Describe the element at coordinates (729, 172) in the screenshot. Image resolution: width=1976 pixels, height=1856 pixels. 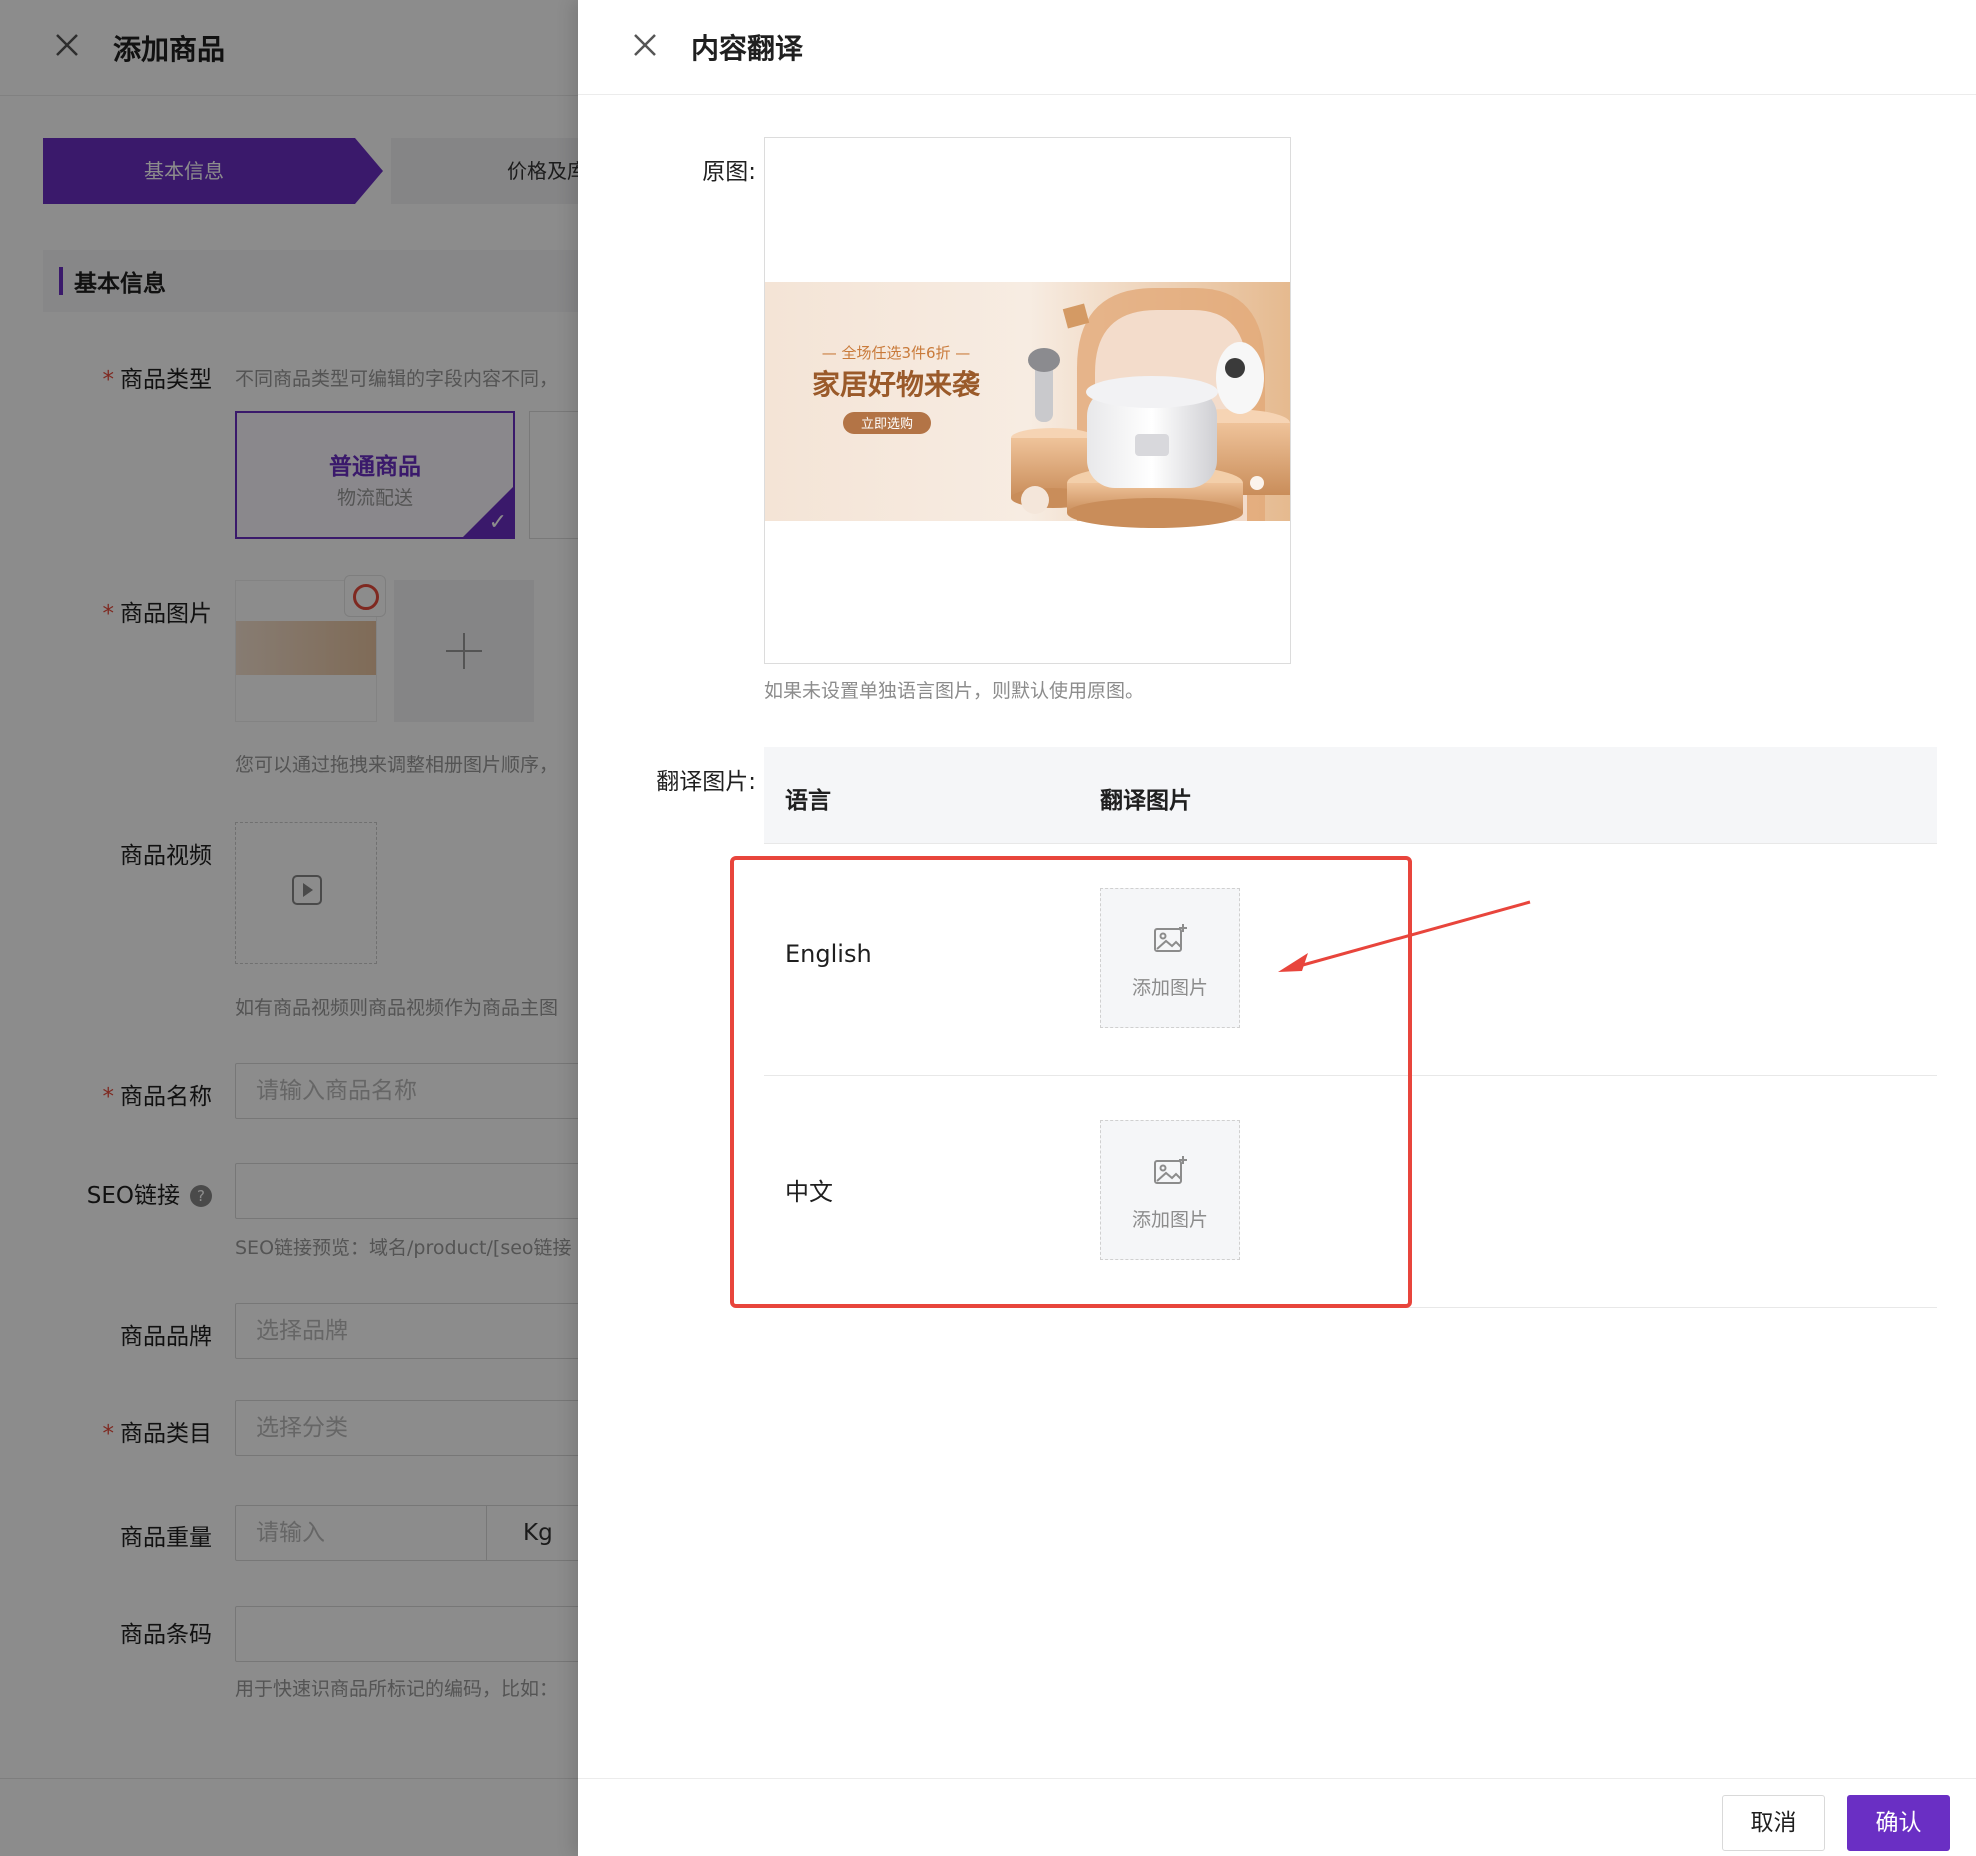
I see `original-image-label: 原图:` at that location.